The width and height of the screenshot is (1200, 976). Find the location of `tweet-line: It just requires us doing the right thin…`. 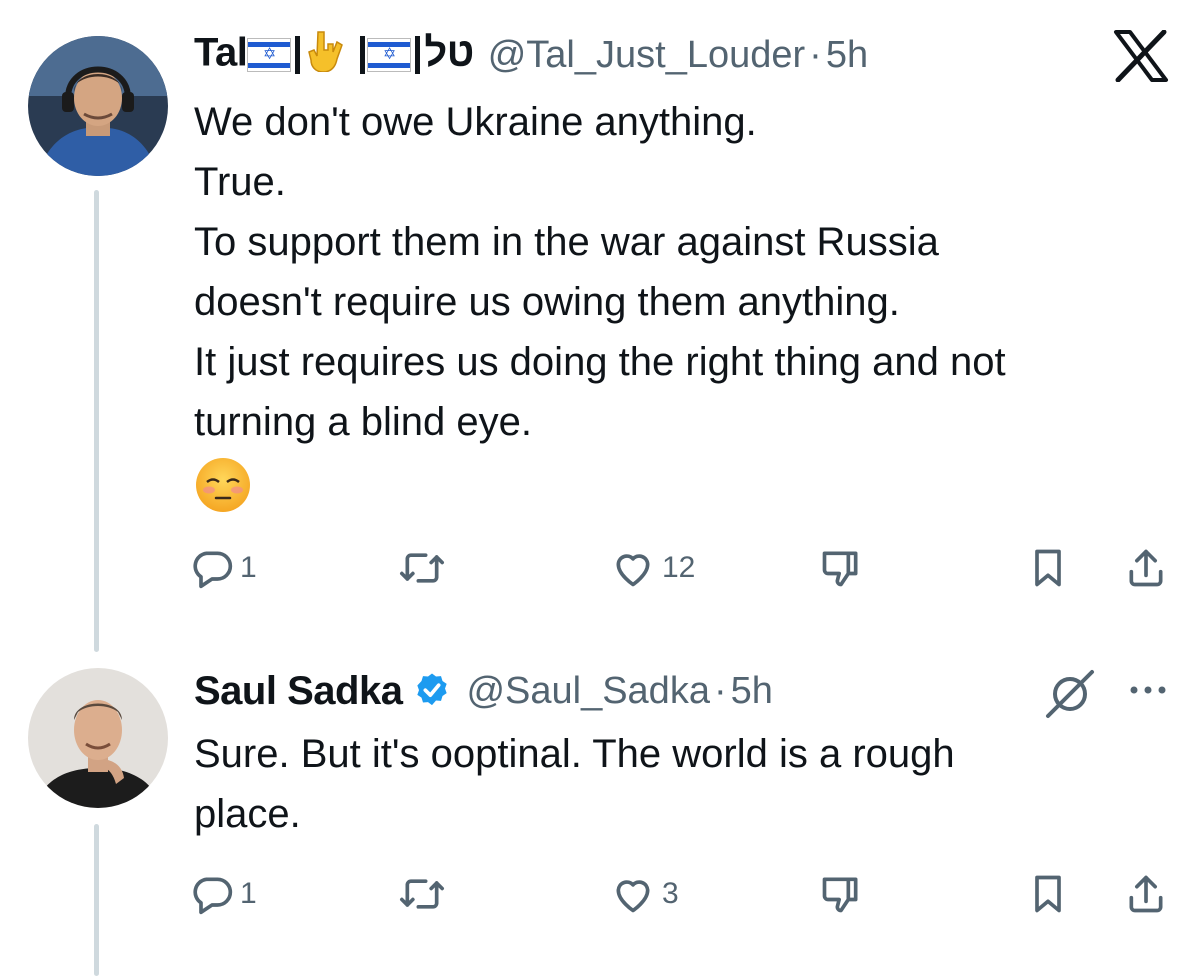

tweet-line: It just requires us doing the right thin… is located at coordinates (600, 362).